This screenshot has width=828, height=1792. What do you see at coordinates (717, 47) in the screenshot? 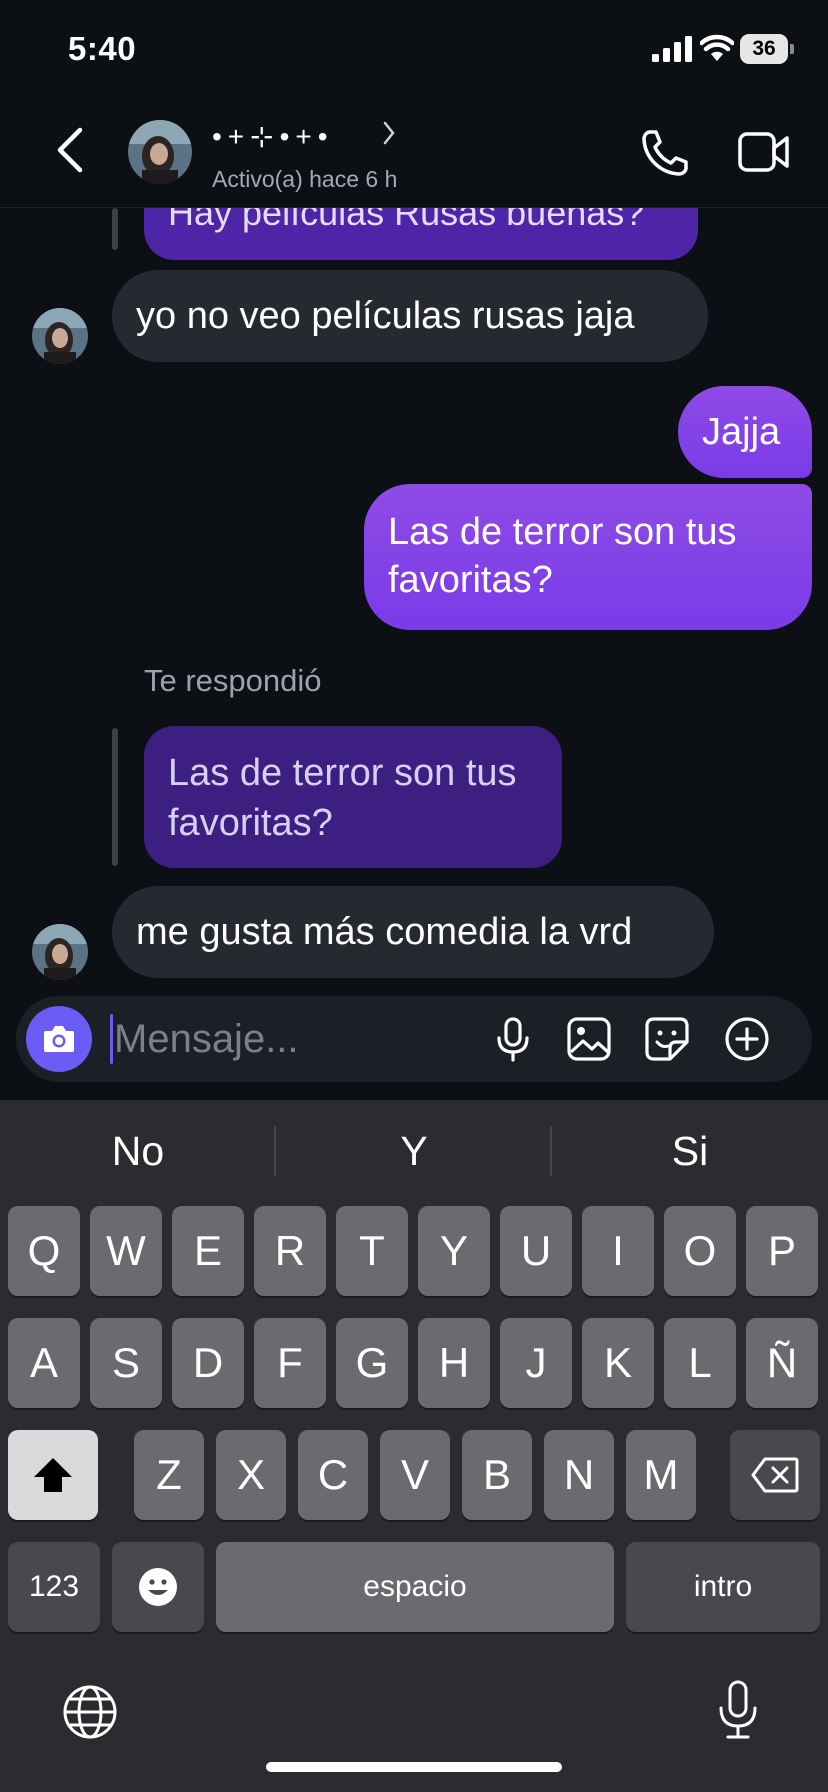
I see `wifi-icon` at bounding box center [717, 47].